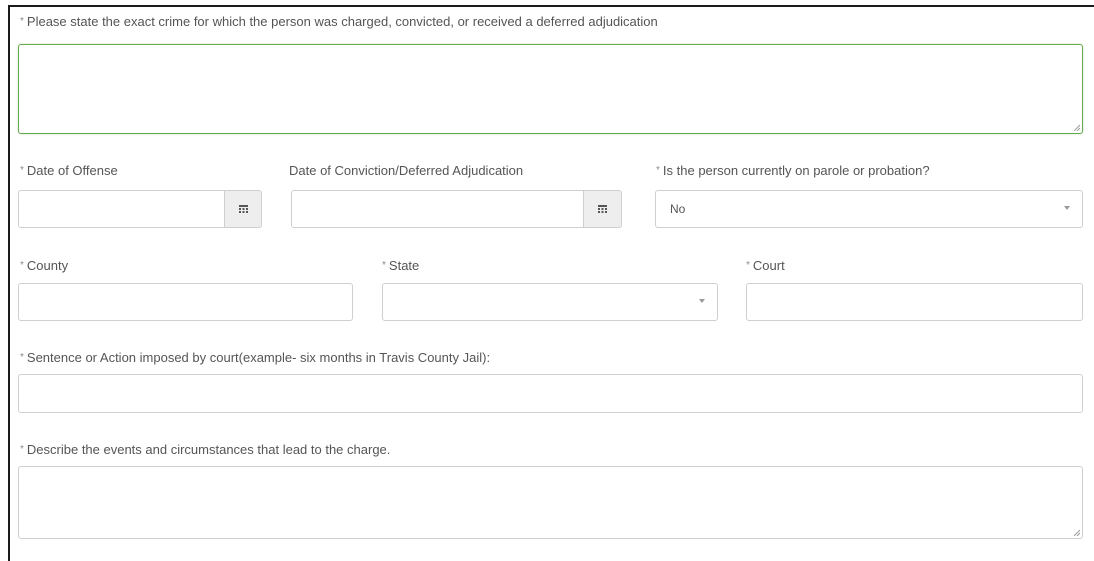  What do you see at coordinates (678, 209) in the screenshot?
I see `parole-selected-value: No` at bounding box center [678, 209].